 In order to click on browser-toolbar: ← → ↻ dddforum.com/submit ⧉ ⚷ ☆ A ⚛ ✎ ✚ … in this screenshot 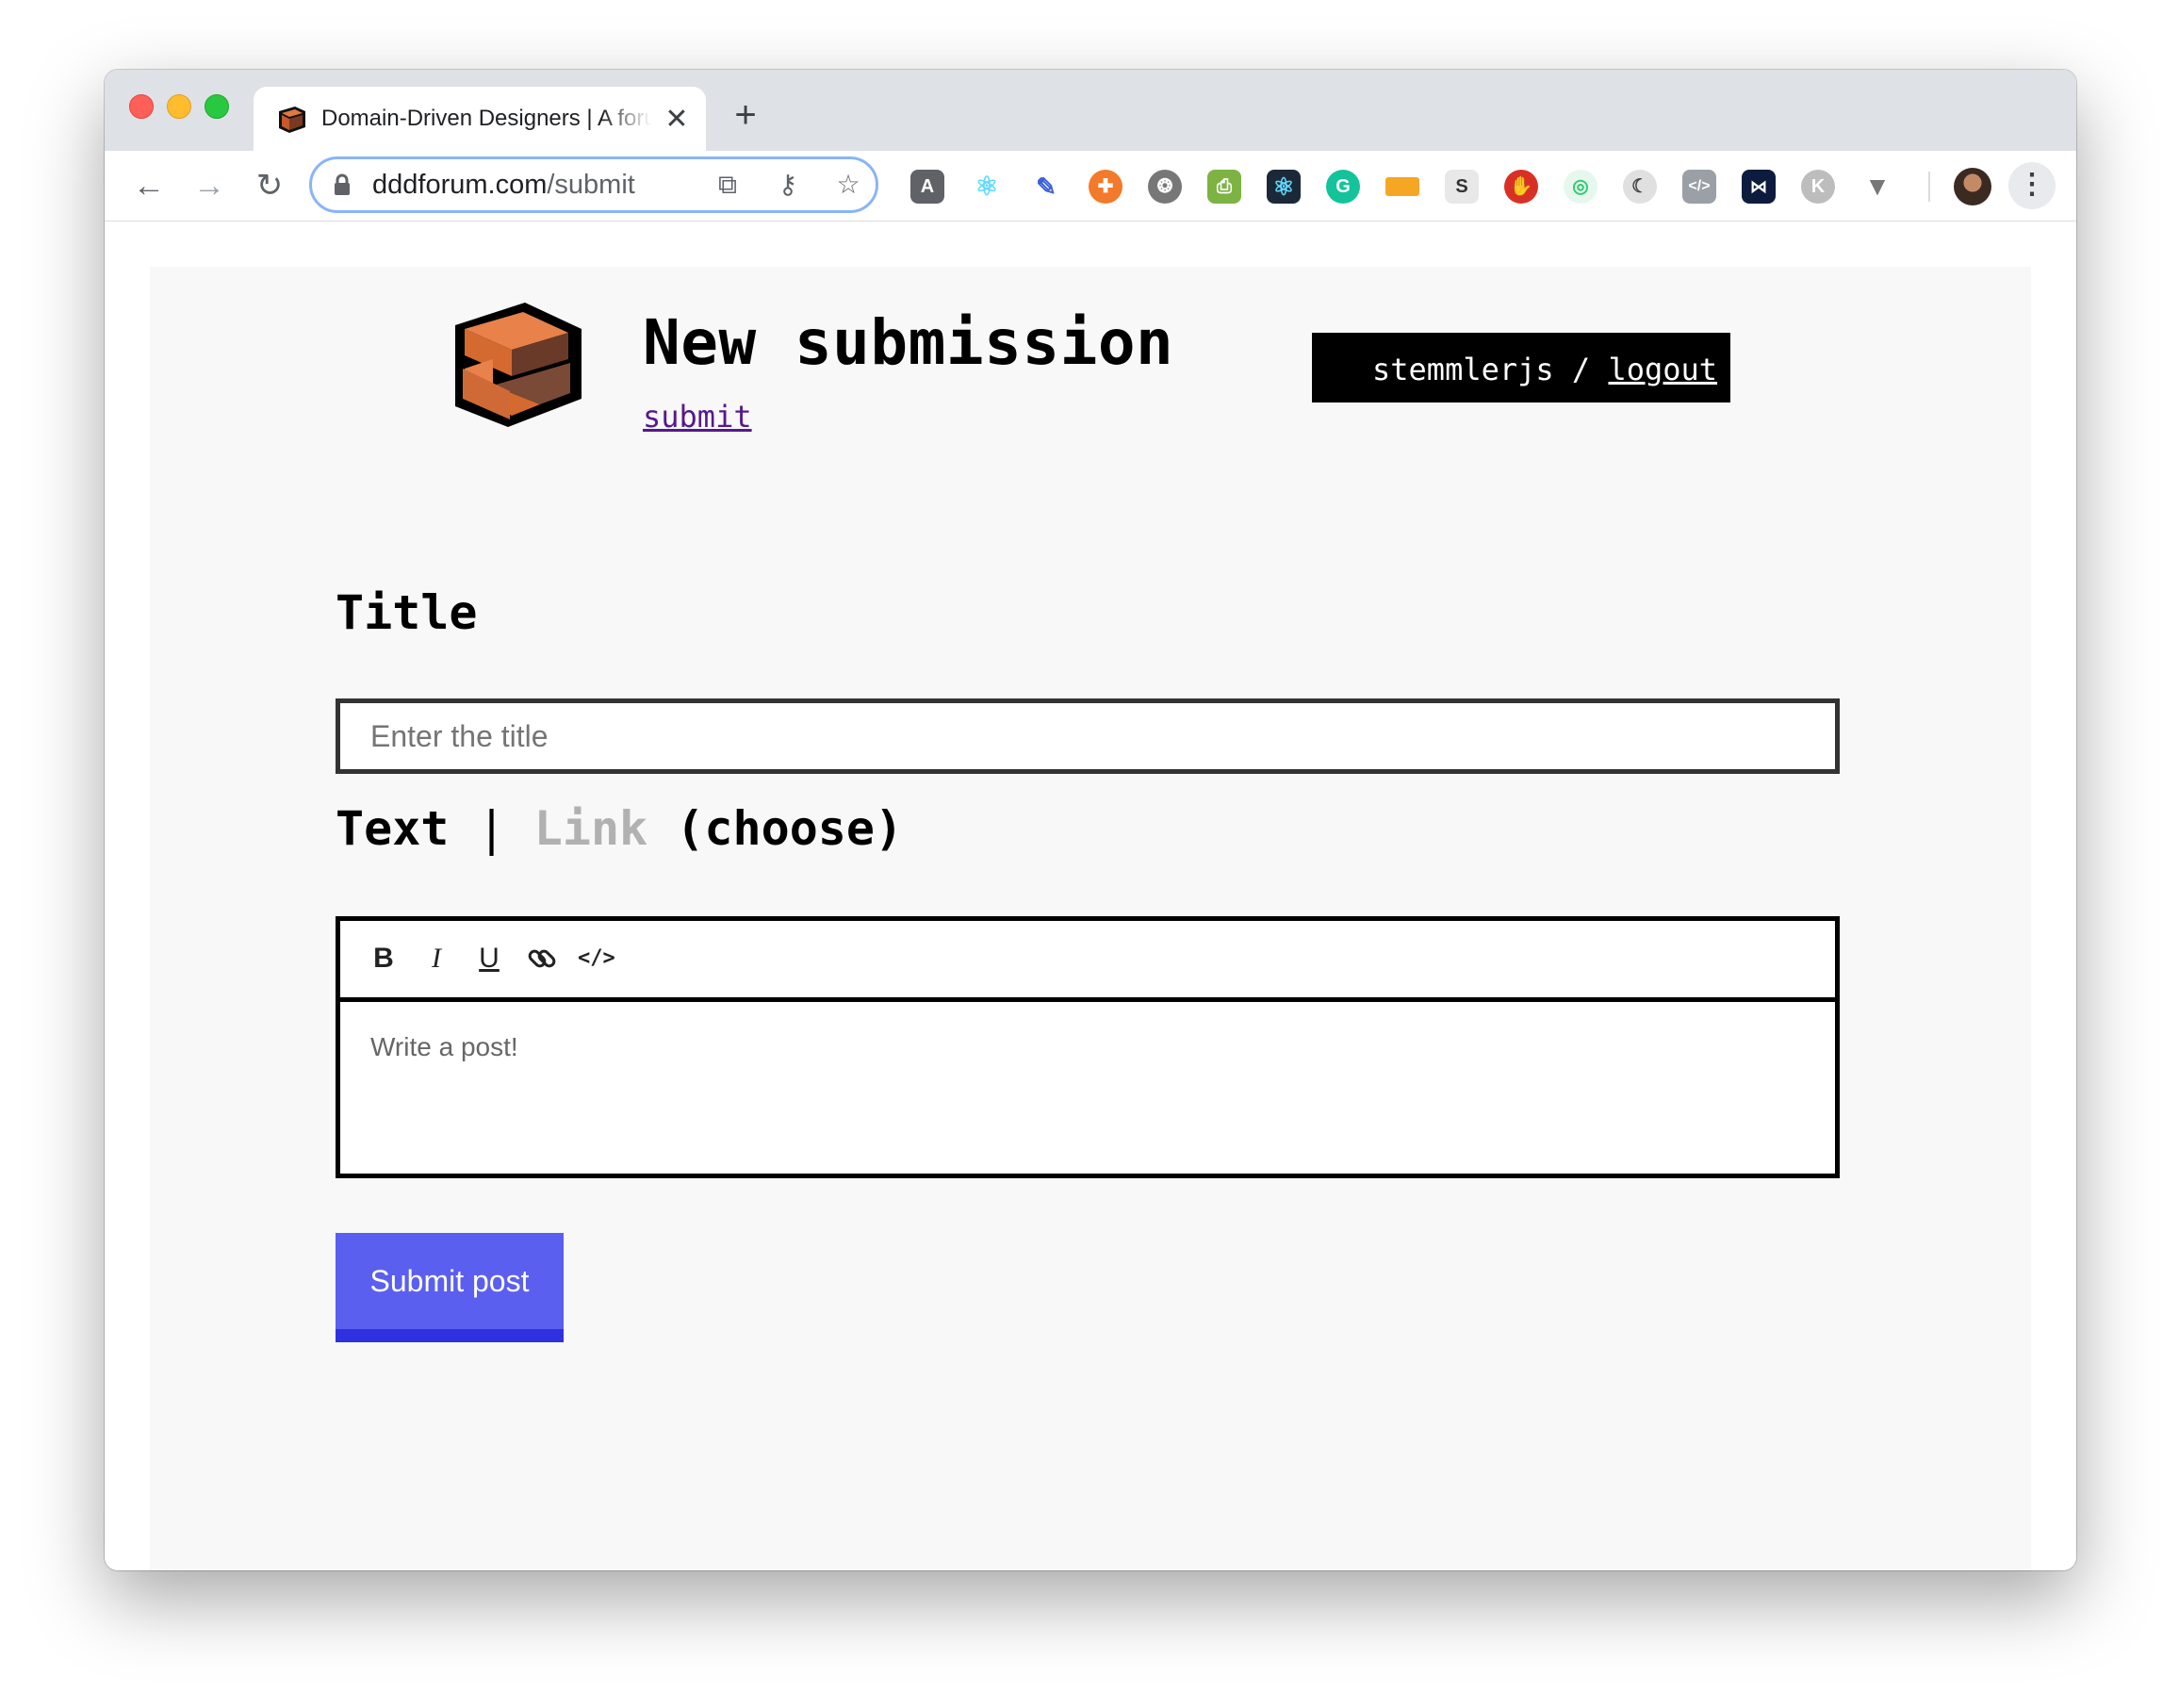, I will do `click(1090, 186)`.